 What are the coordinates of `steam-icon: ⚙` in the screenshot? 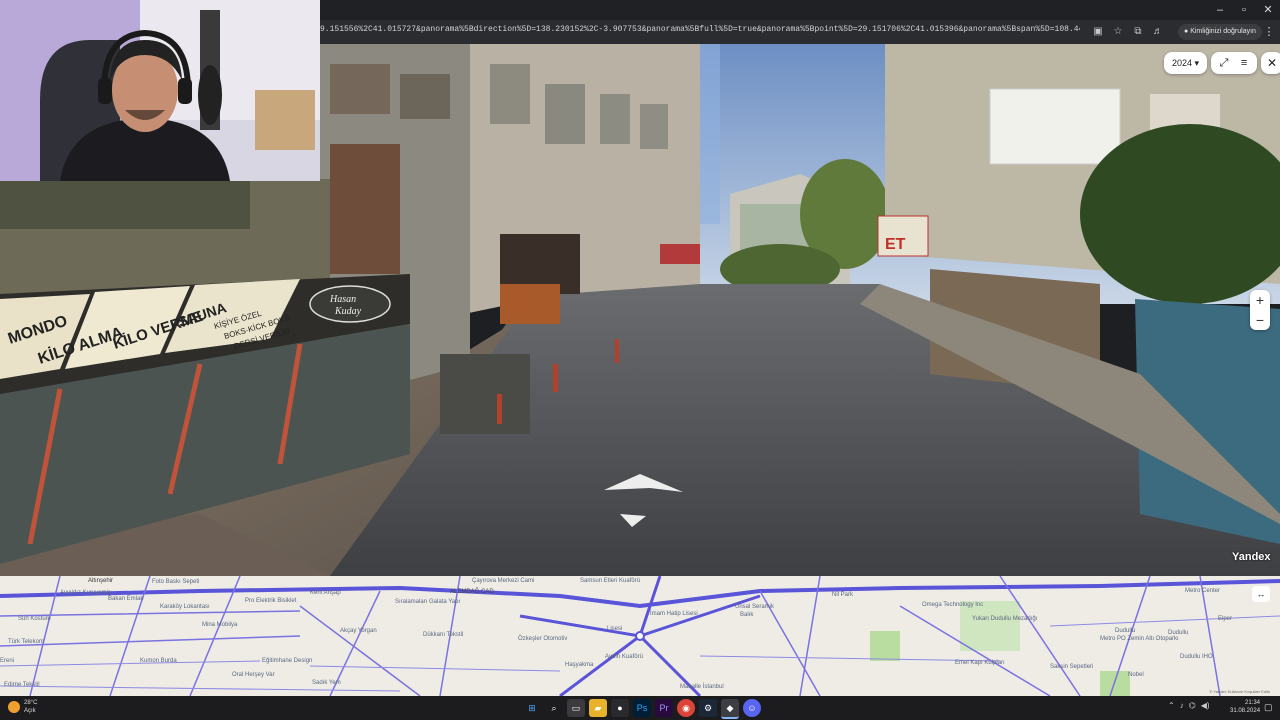 It's located at (708, 708).